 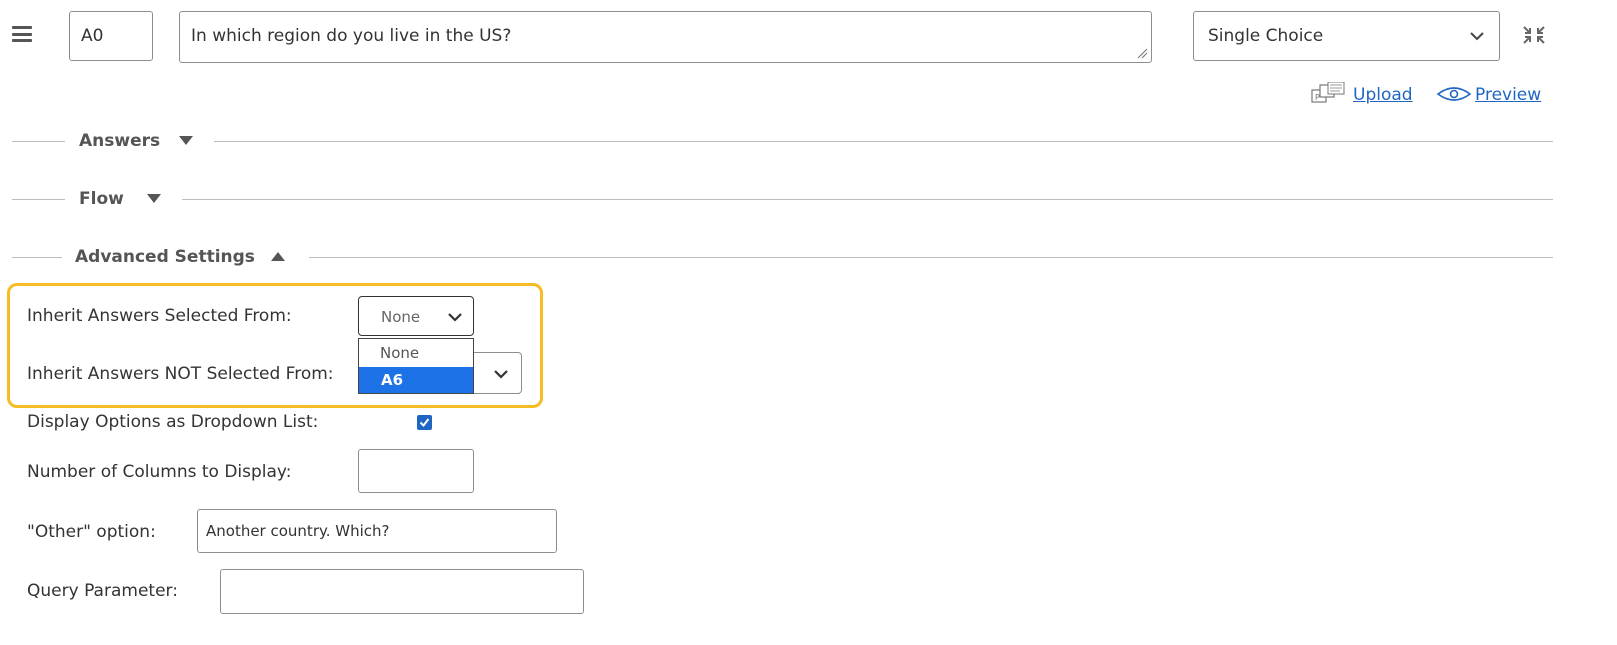 I want to click on question-text: In which region do you live in the US?, so click(x=351, y=36).